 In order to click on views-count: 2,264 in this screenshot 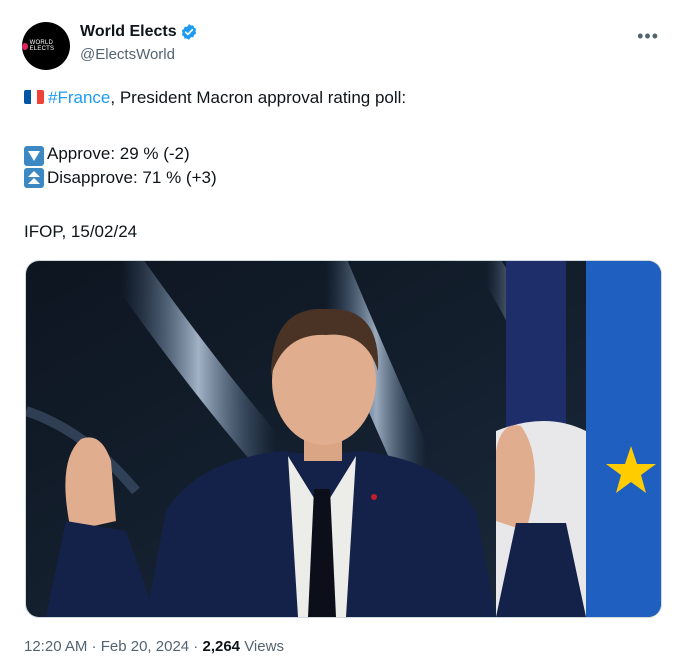, I will do `click(221, 646)`.